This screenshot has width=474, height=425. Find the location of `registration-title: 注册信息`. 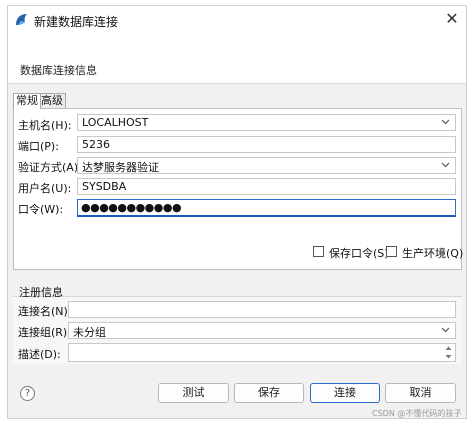

registration-title: 注册信息 is located at coordinates (41, 292).